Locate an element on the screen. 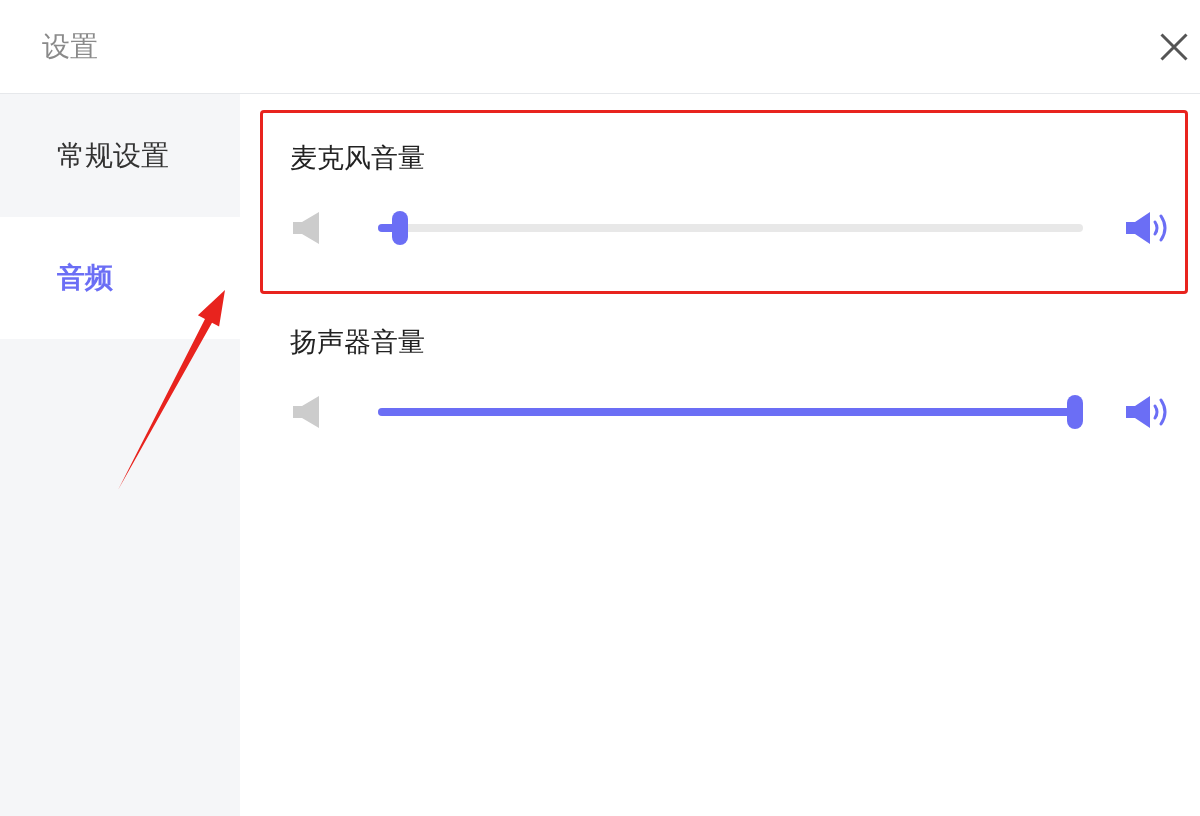 Image resolution: width=1200 pixels, height=816 pixels. close-button is located at coordinates (1174, 46).